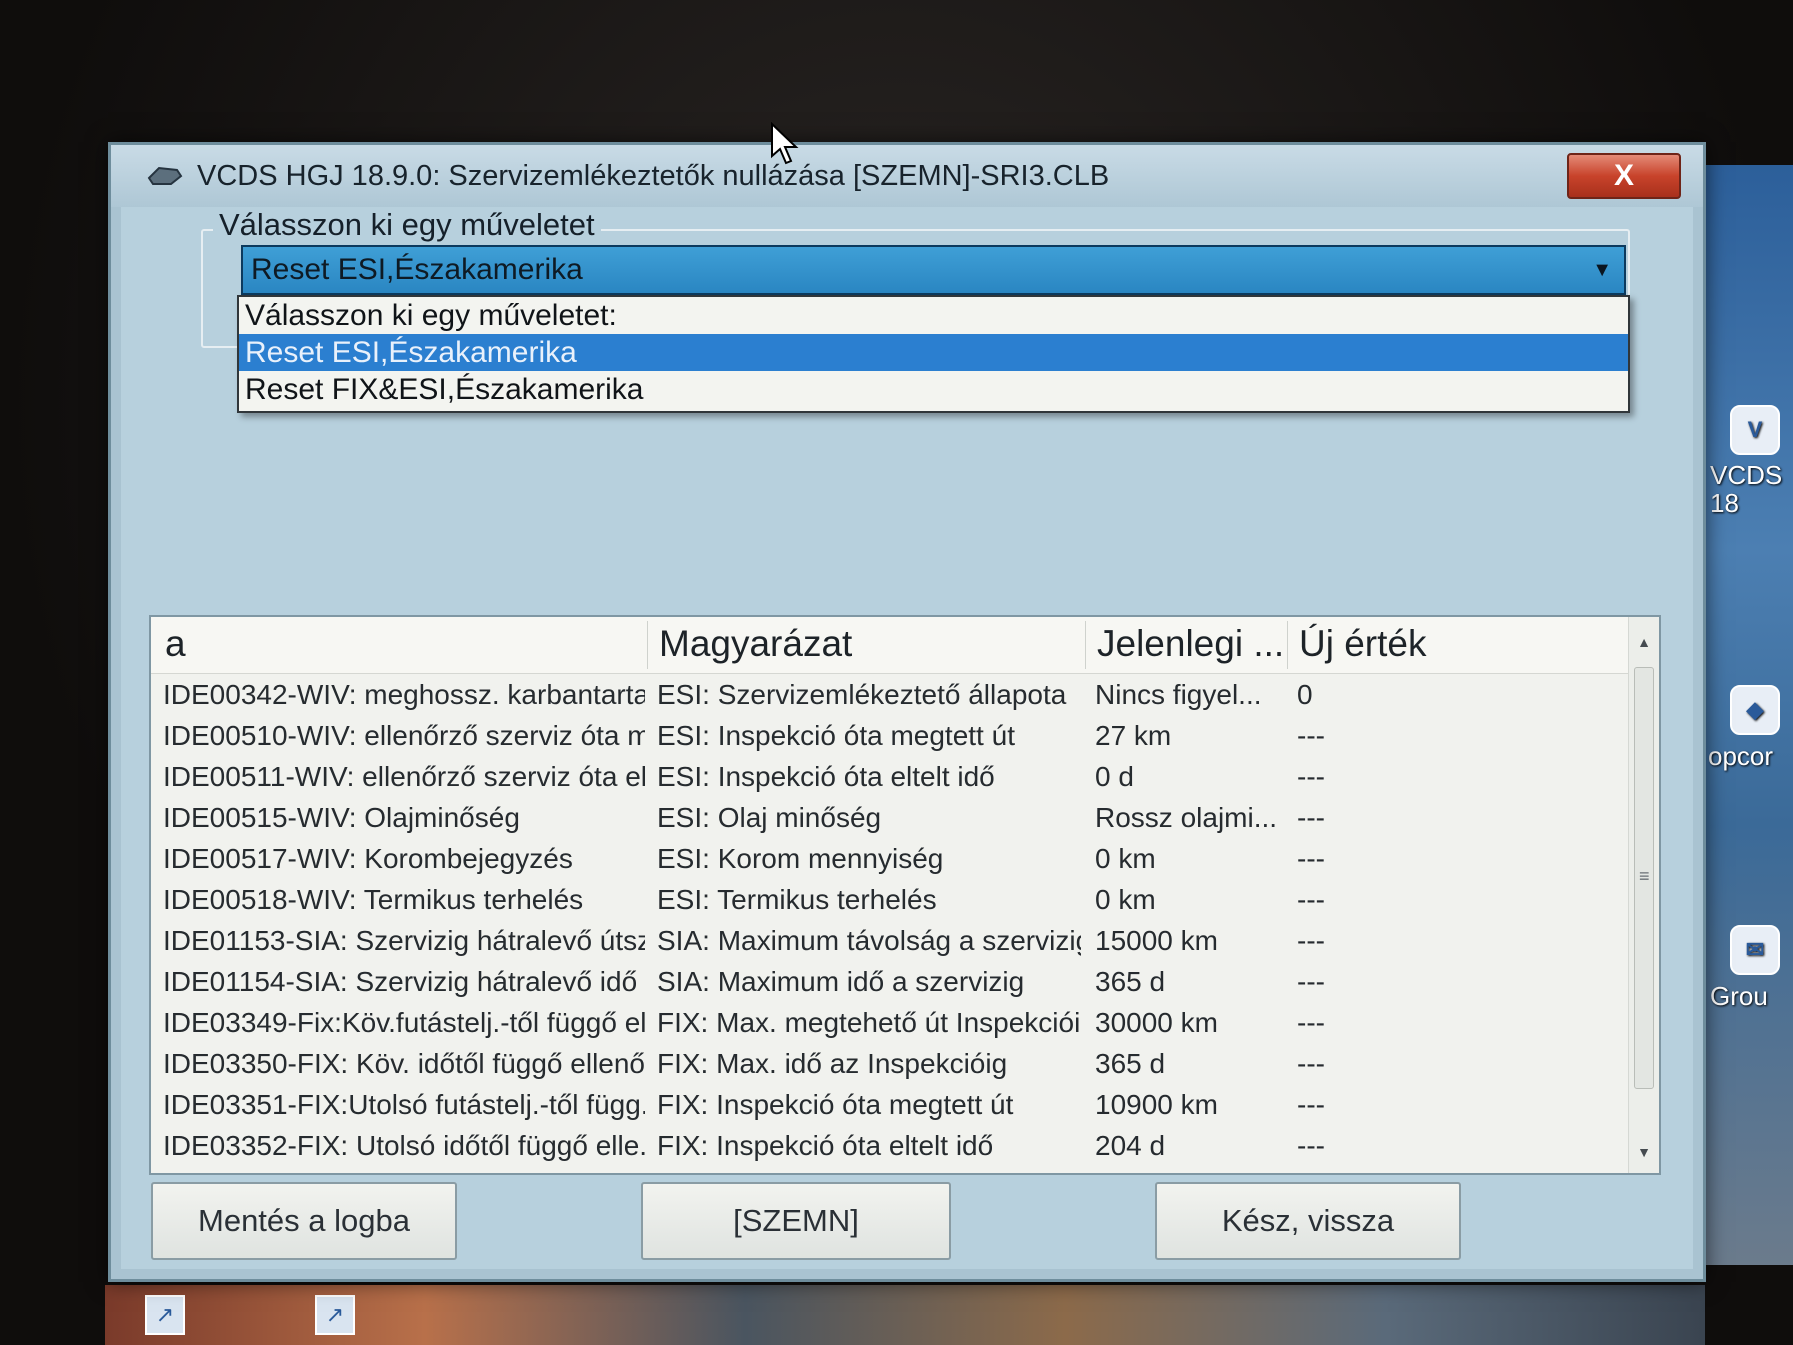 The image size is (1793, 1345). Describe the element at coordinates (1133, 735) in the screenshot. I see `cell-current-value: 27 km` at that location.